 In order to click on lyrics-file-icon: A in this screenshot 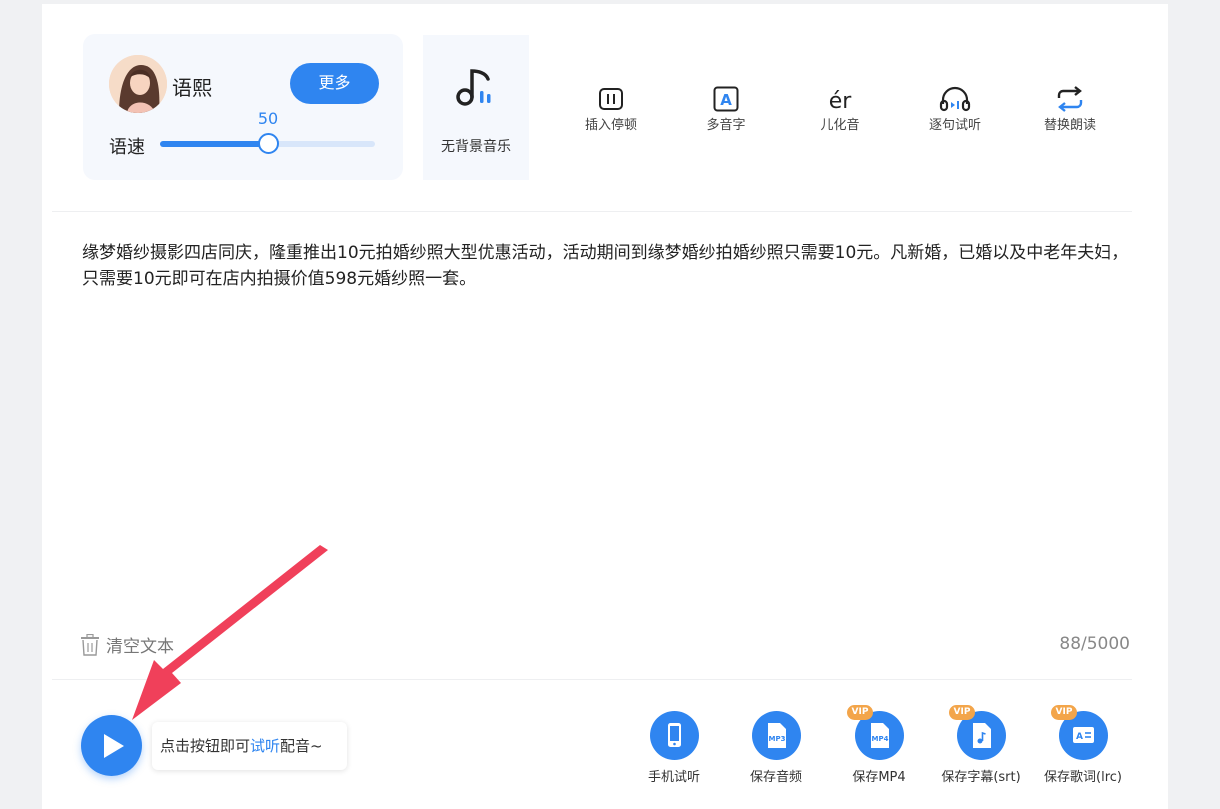, I will do `click(1083, 735)`.